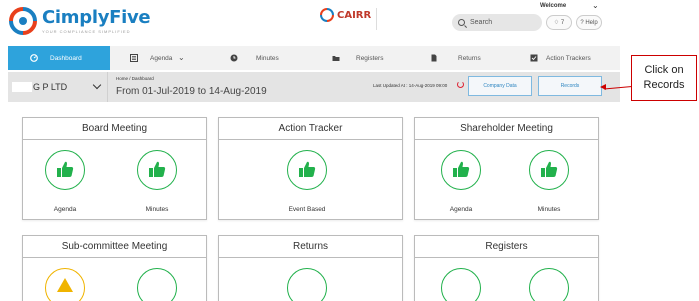 This screenshot has height=301, width=699. What do you see at coordinates (114, 129) in the screenshot?
I see `card-title: Board Meeting` at bounding box center [114, 129].